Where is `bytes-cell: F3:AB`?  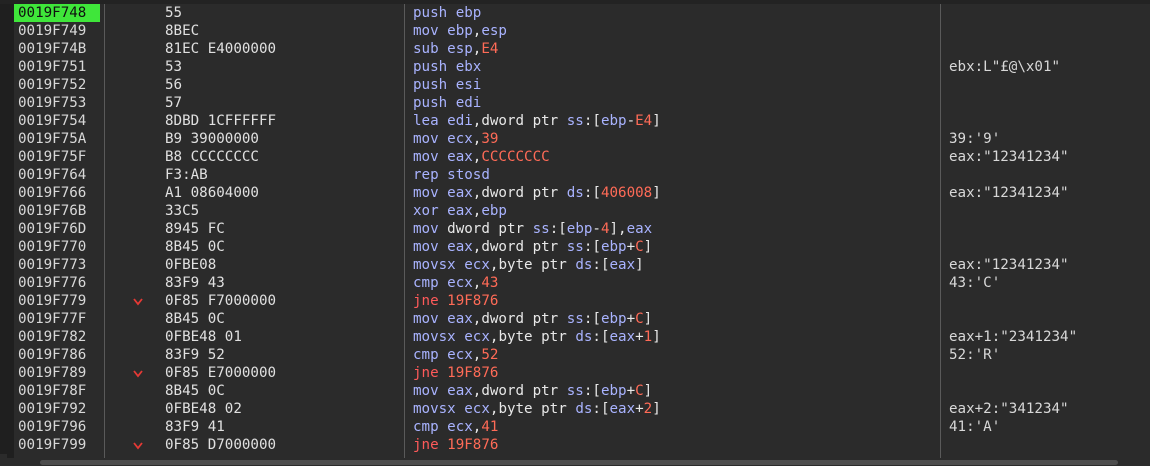 bytes-cell: F3:AB is located at coordinates (280, 175).